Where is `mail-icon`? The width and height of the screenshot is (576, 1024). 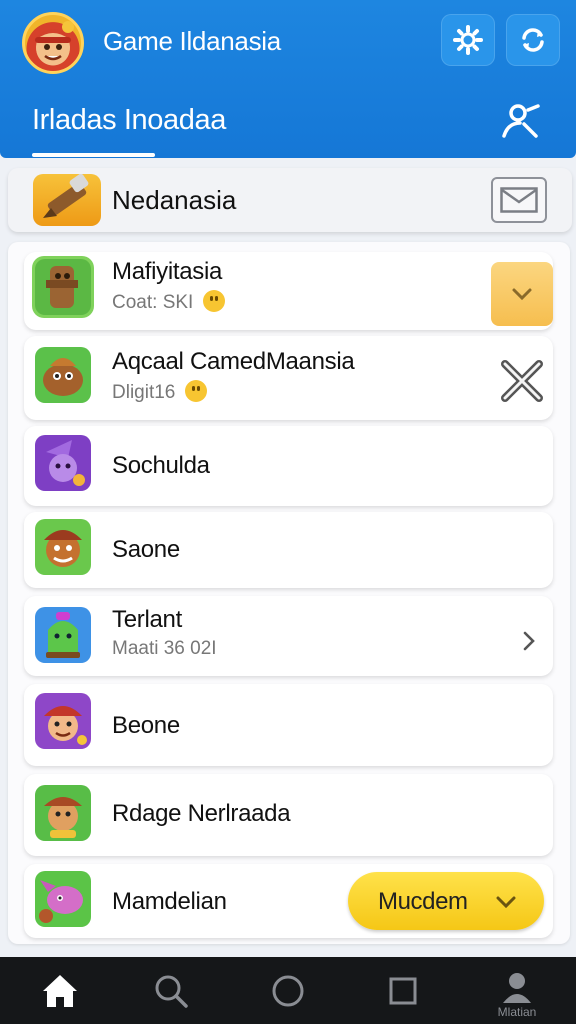 mail-icon is located at coordinates (519, 200).